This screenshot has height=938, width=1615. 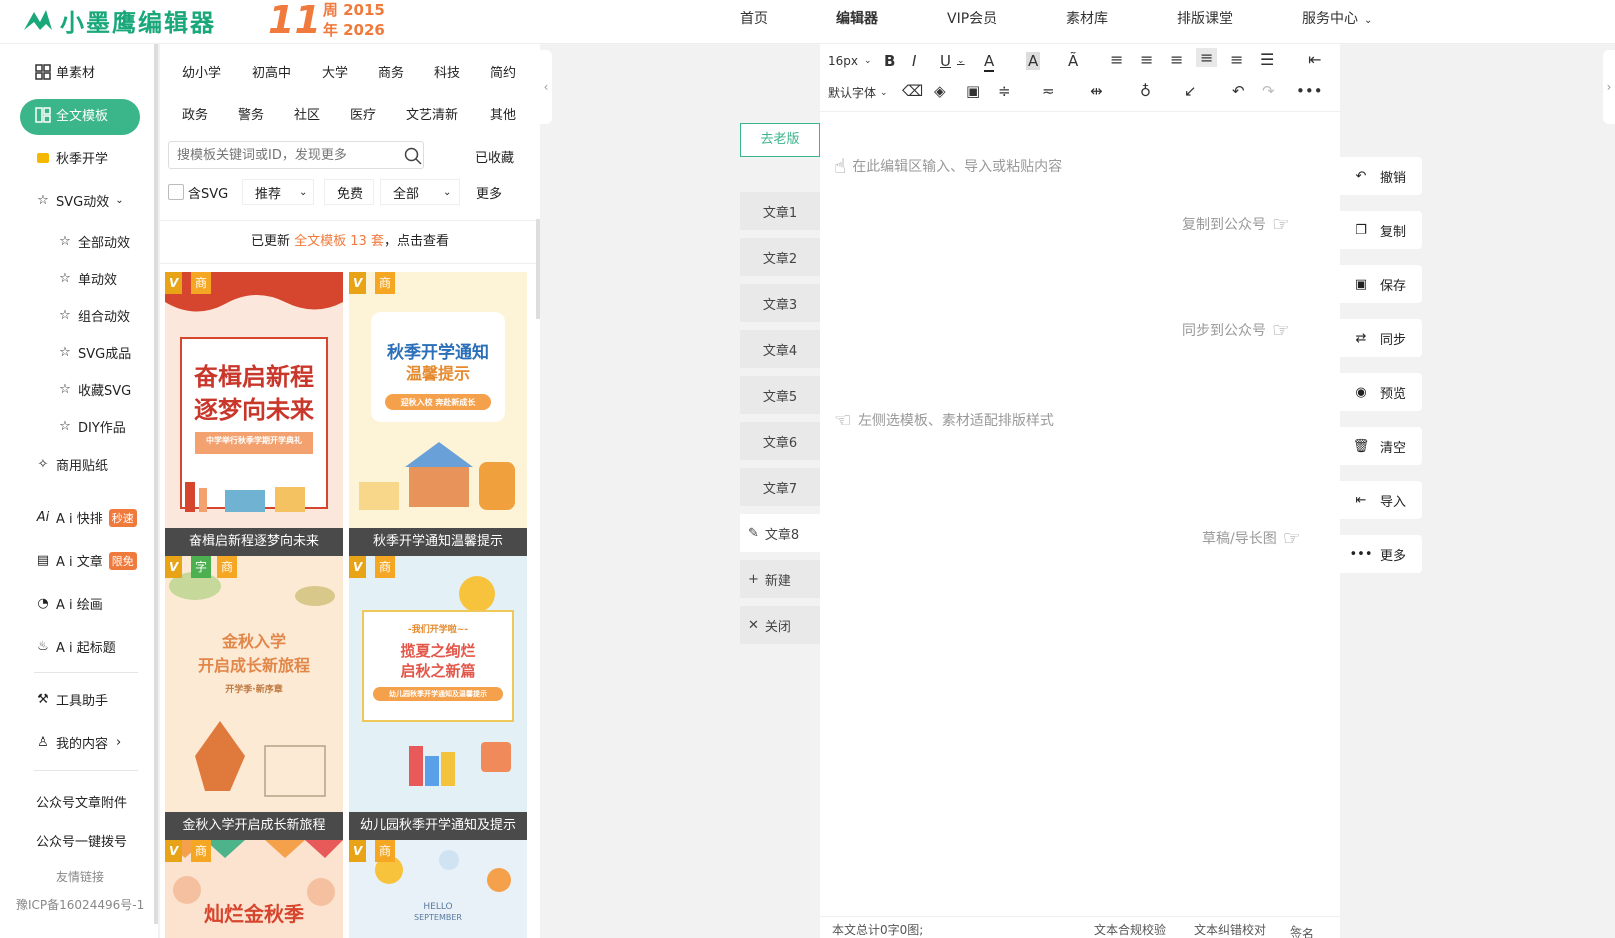 I want to click on sidebar-item-single-effect: ☆ 单动效, so click(x=86, y=278).